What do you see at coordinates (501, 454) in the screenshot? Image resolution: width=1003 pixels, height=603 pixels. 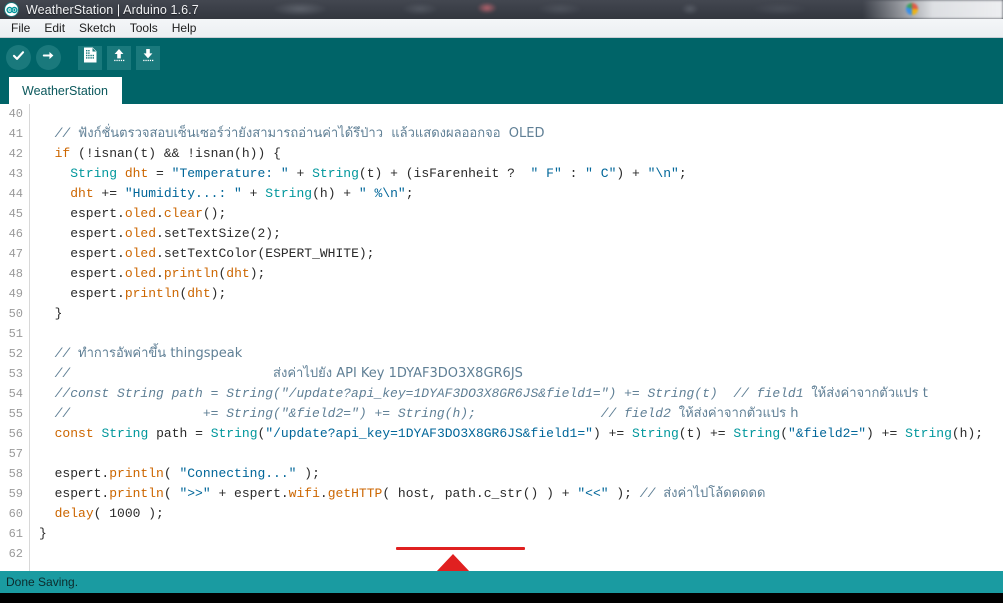 I see `code-line: 57` at bounding box center [501, 454].